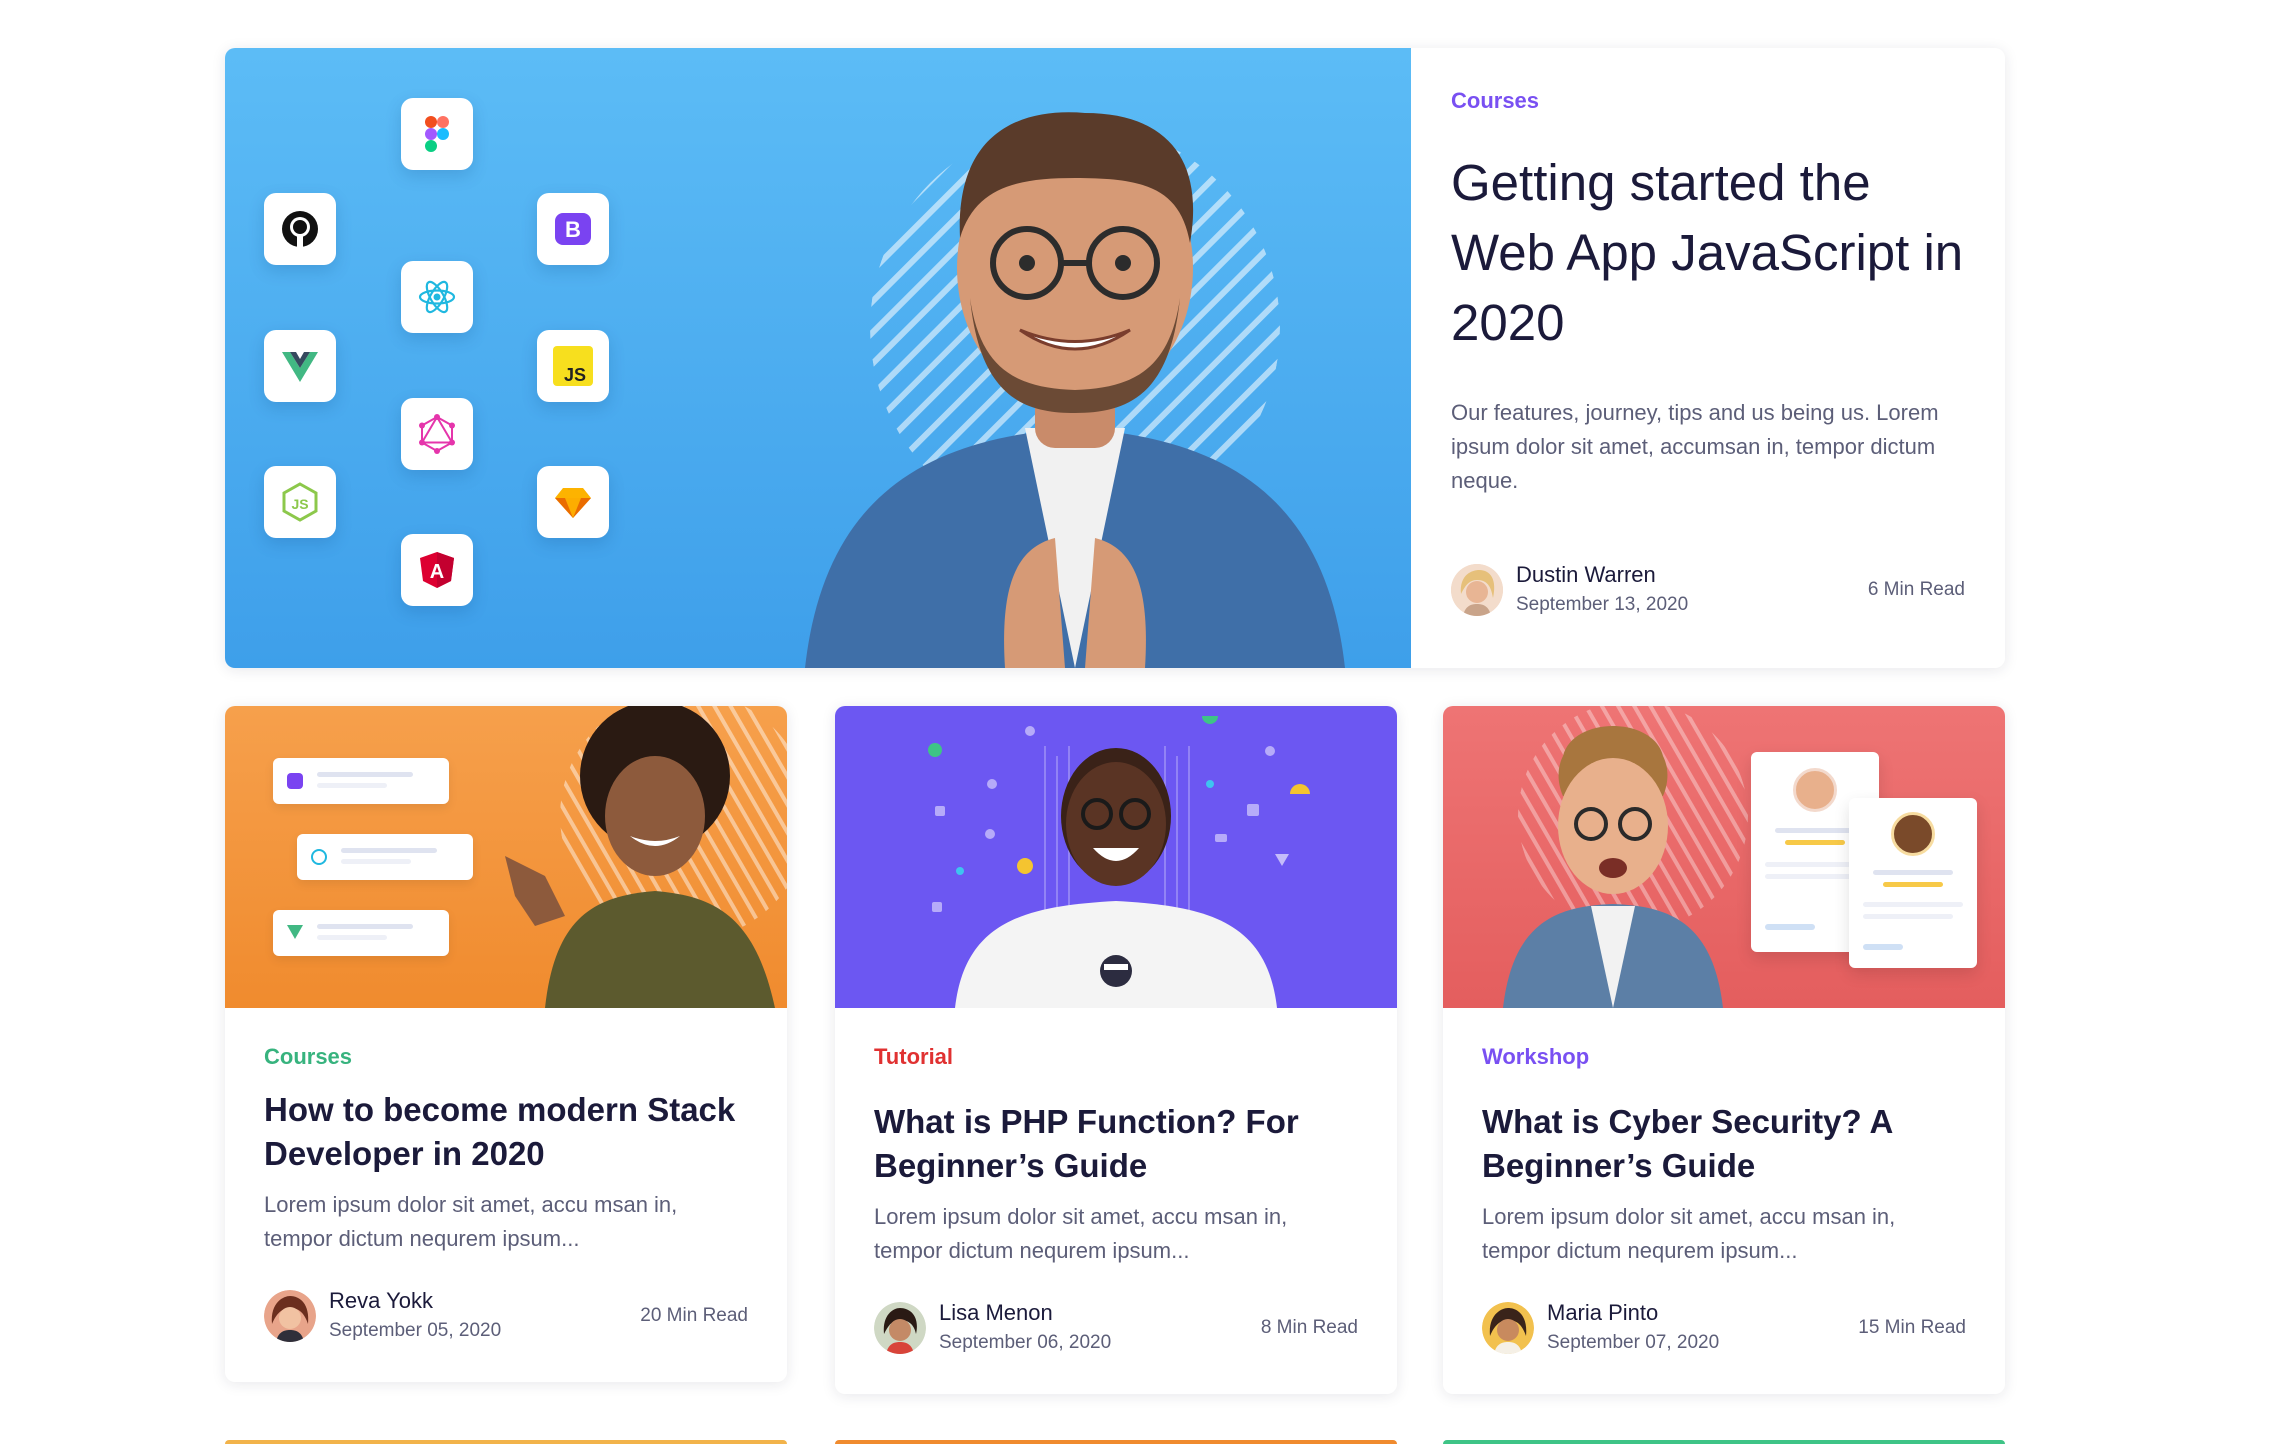  I want to click on javascript-icon: JS, so click(573, 366).